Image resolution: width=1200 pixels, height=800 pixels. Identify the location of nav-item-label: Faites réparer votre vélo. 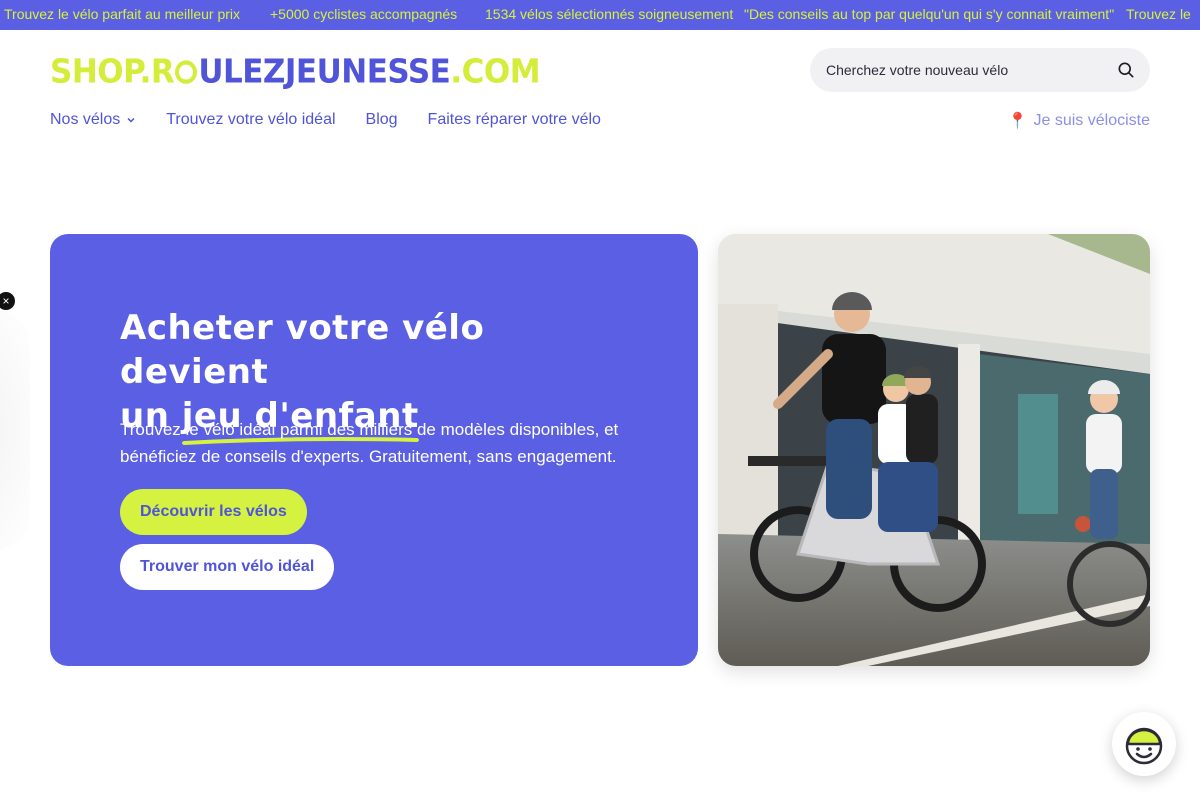
(514, 119).